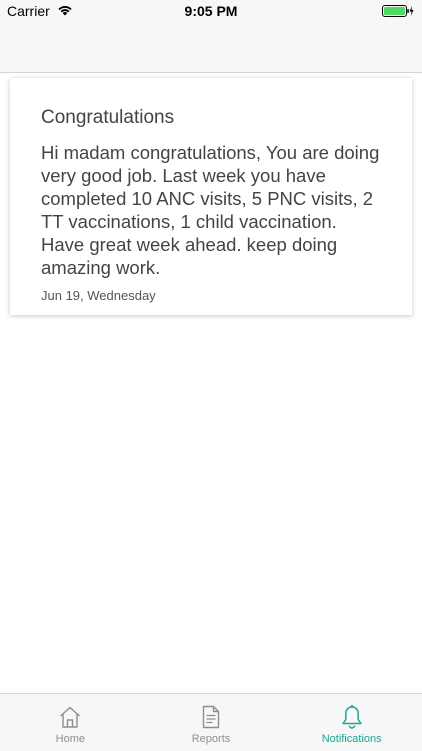  I want to click on tab-home-label: Home, so click(70, 739).